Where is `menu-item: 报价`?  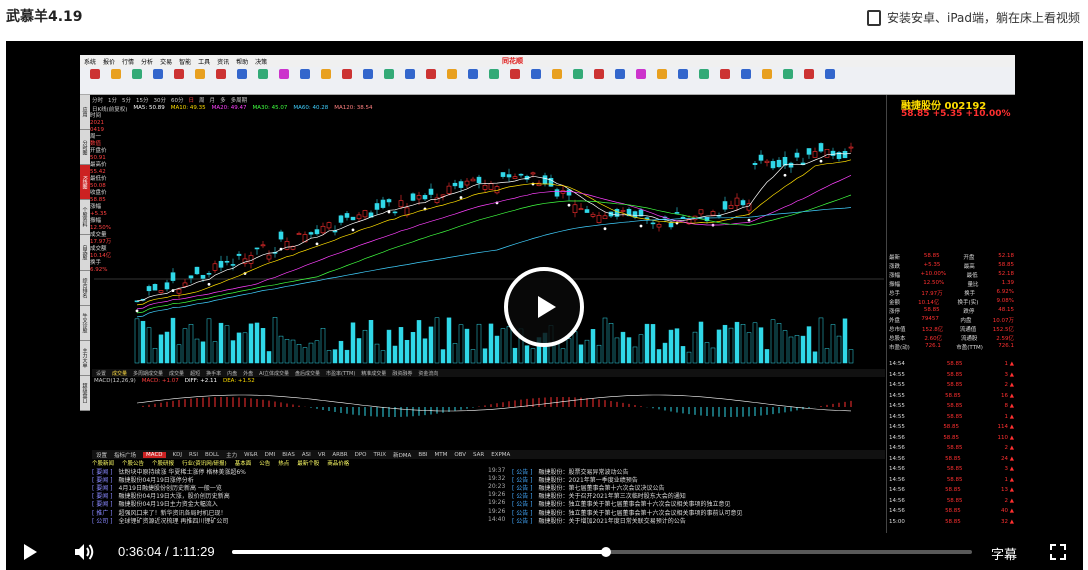
menu-item: 报价 is located at coordinates (109, 61).